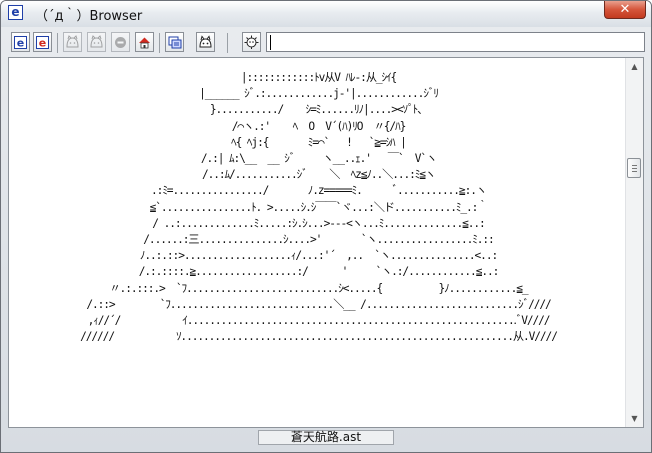  I want to click on app-icon: e, so click(15, 12).